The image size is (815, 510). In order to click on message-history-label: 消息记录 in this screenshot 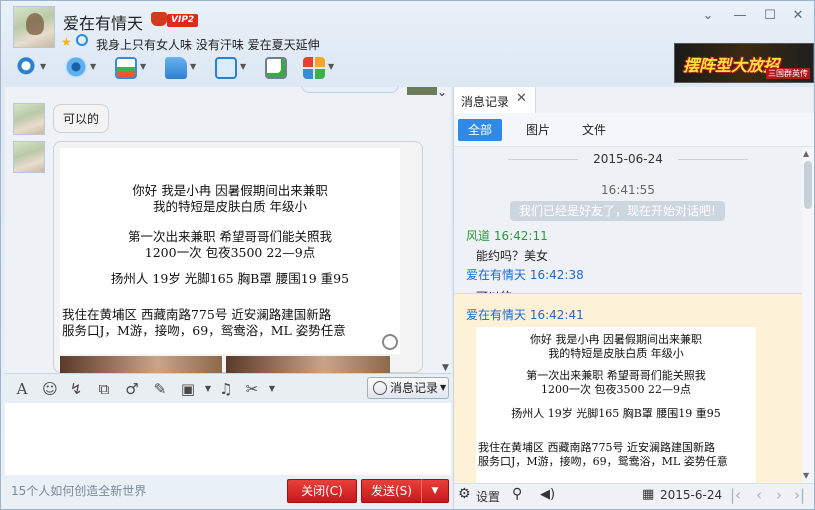, I will do `click(414, 388)`.